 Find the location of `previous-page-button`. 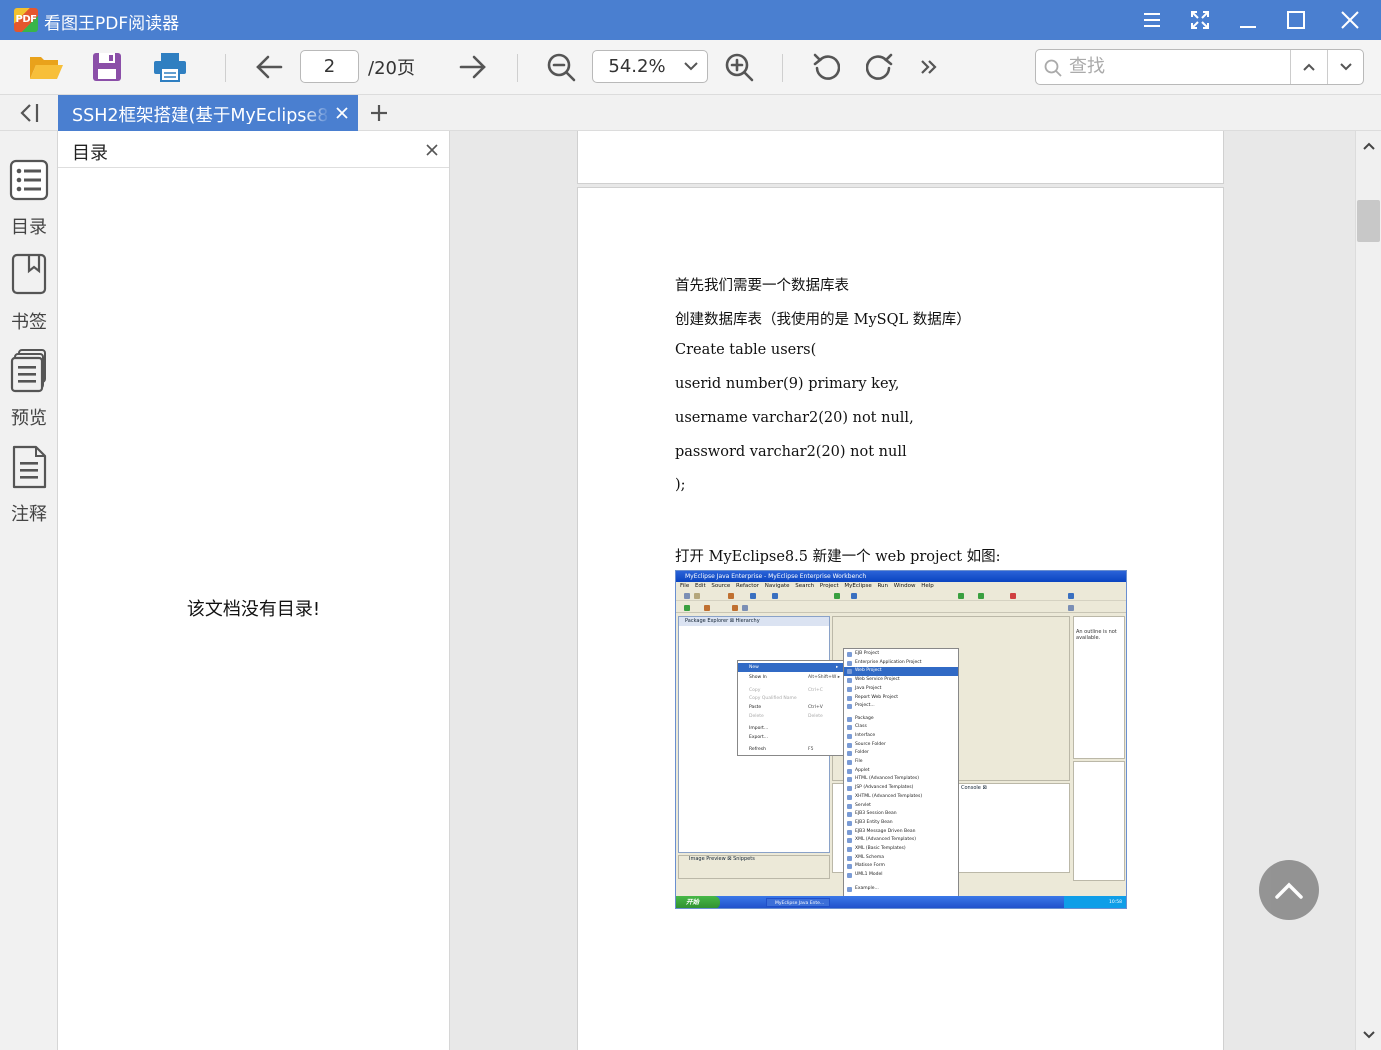

previous-page-button is located at coordinates (269, 67).